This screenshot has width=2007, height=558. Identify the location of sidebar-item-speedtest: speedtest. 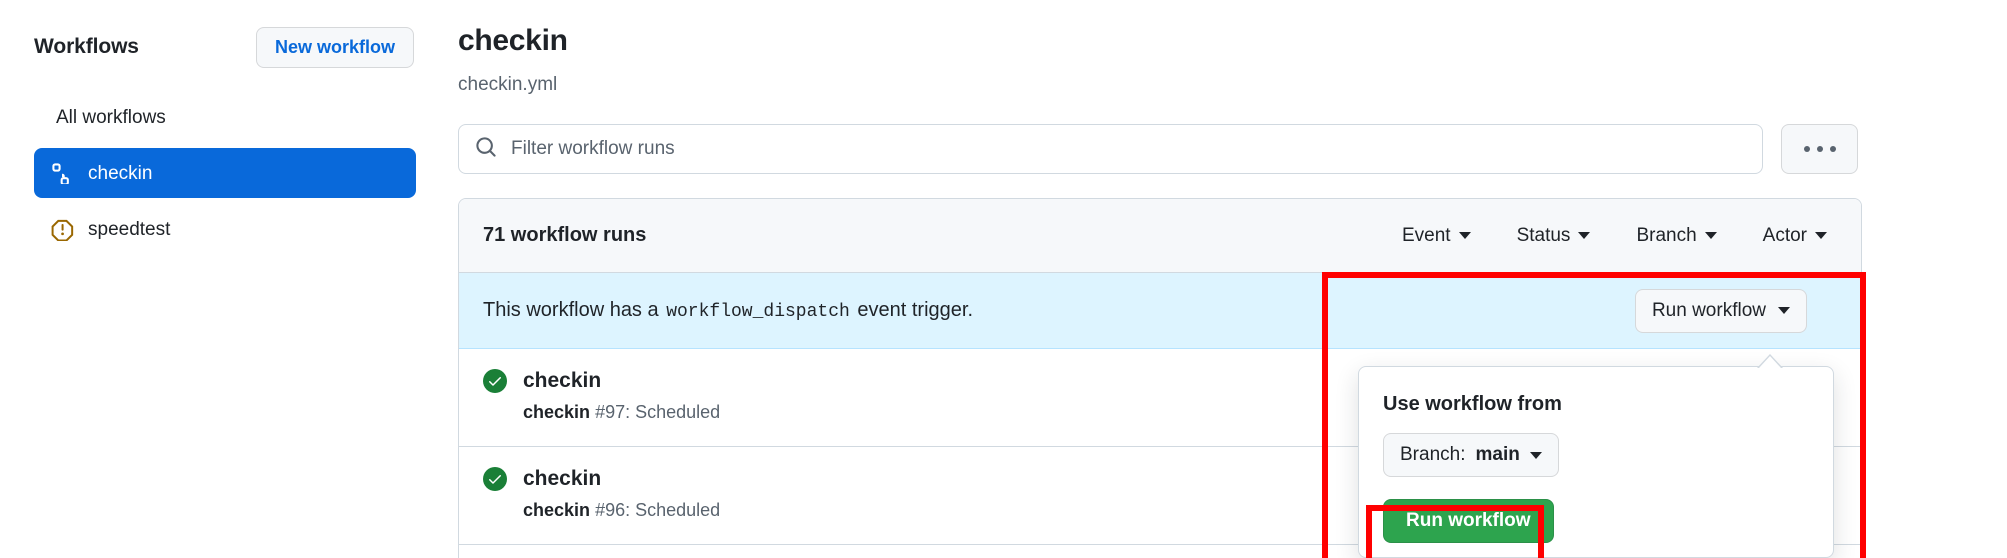
(225, 229).